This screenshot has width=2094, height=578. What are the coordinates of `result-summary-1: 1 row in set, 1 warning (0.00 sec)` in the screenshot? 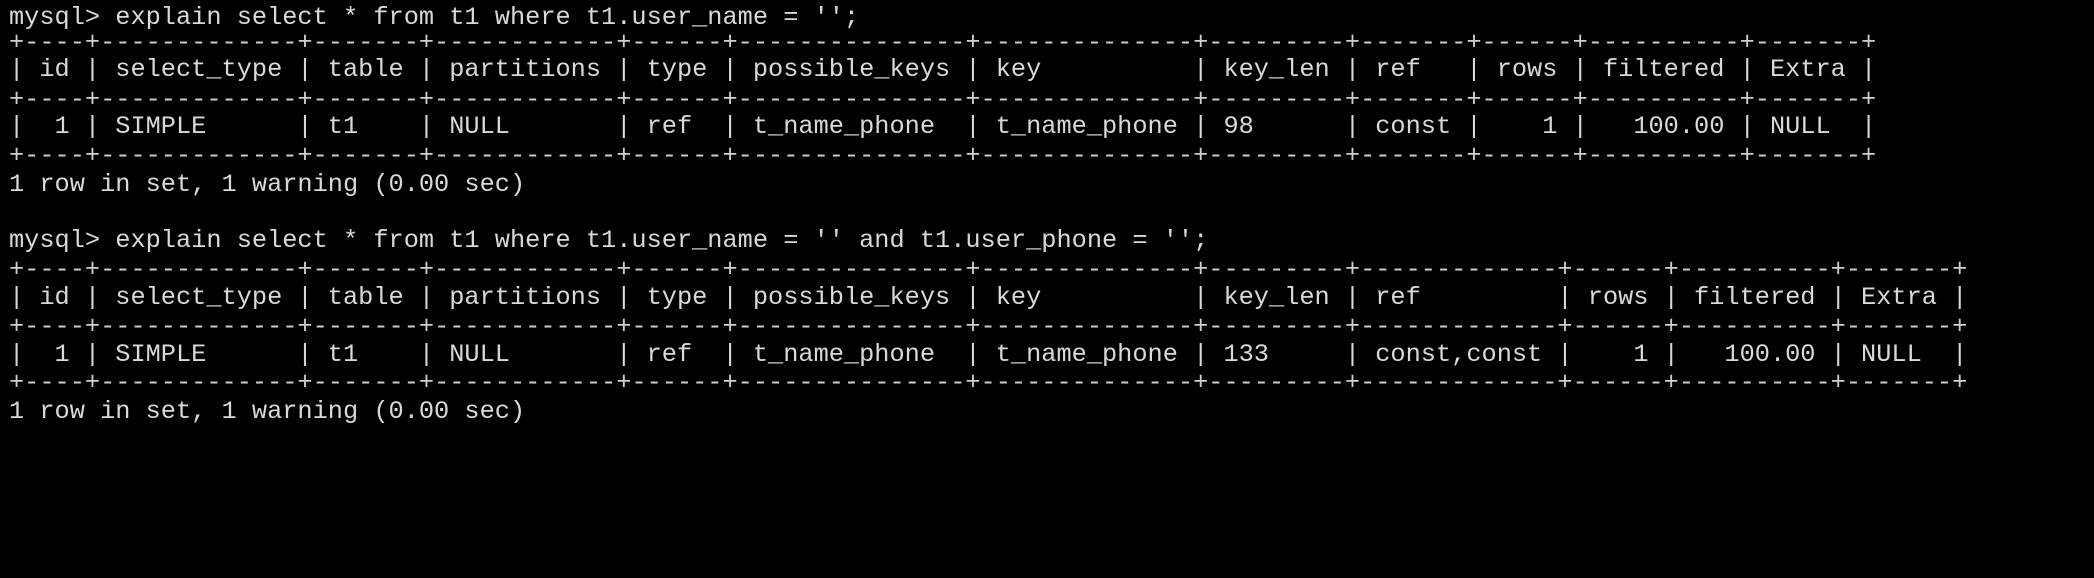 It's located at (267, 184).